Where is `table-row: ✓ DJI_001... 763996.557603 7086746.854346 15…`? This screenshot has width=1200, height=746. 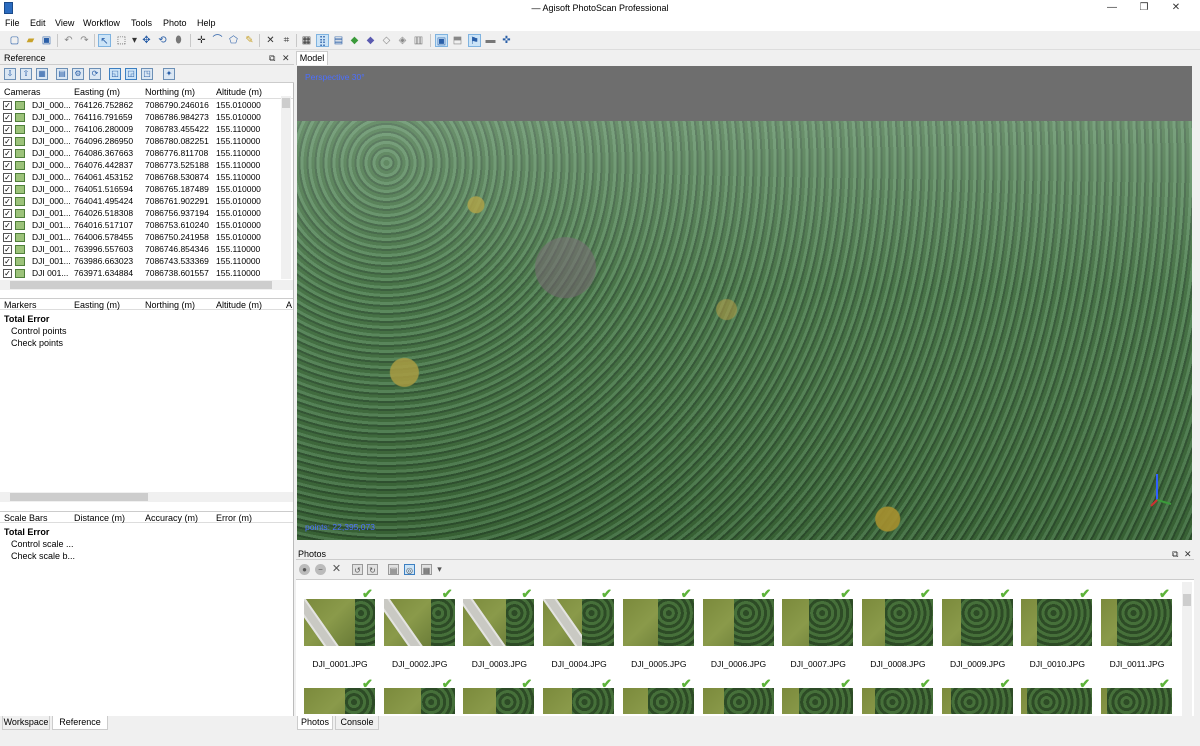
table-row: ✓ DJI_001... 763996.557603 7086746.854346 15… is located at coordinates (140, 250).